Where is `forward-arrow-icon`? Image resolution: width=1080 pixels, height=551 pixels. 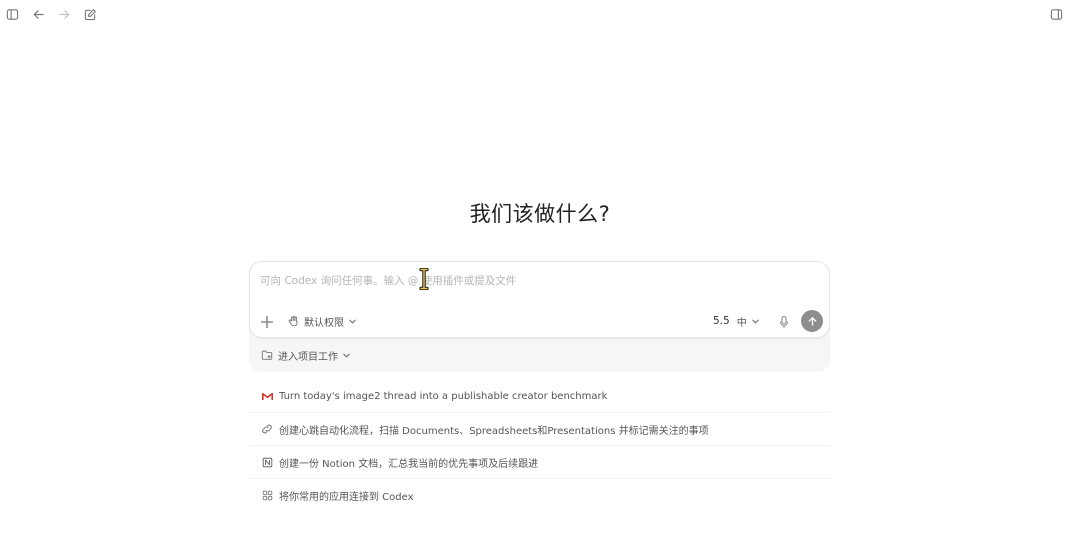 forward-arrow-icon is located at coordinates (63, 14).